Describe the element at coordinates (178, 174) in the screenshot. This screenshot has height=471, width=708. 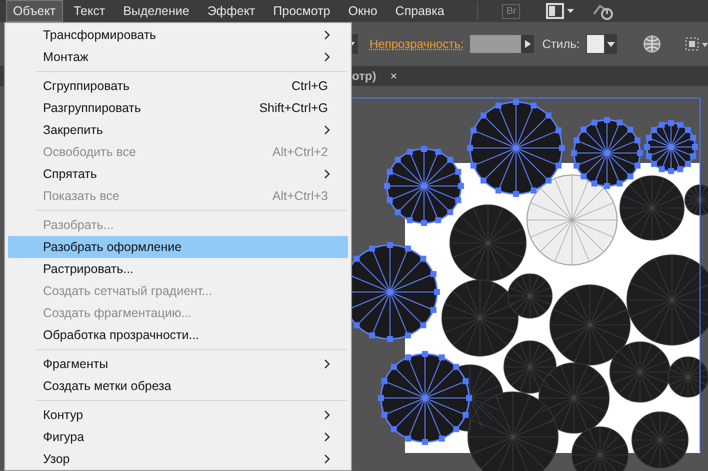
I see `menu-item: Спрятать` at that location.